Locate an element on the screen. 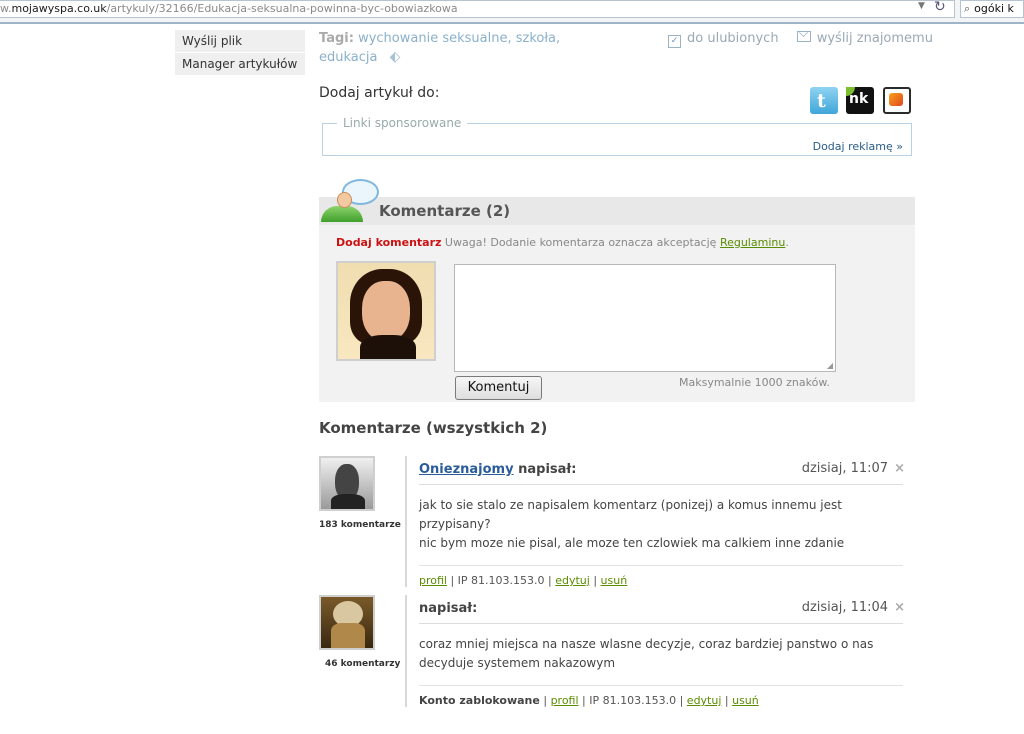  comment-author: Onieznajomy napisał: is located at coordinates (497, 469).